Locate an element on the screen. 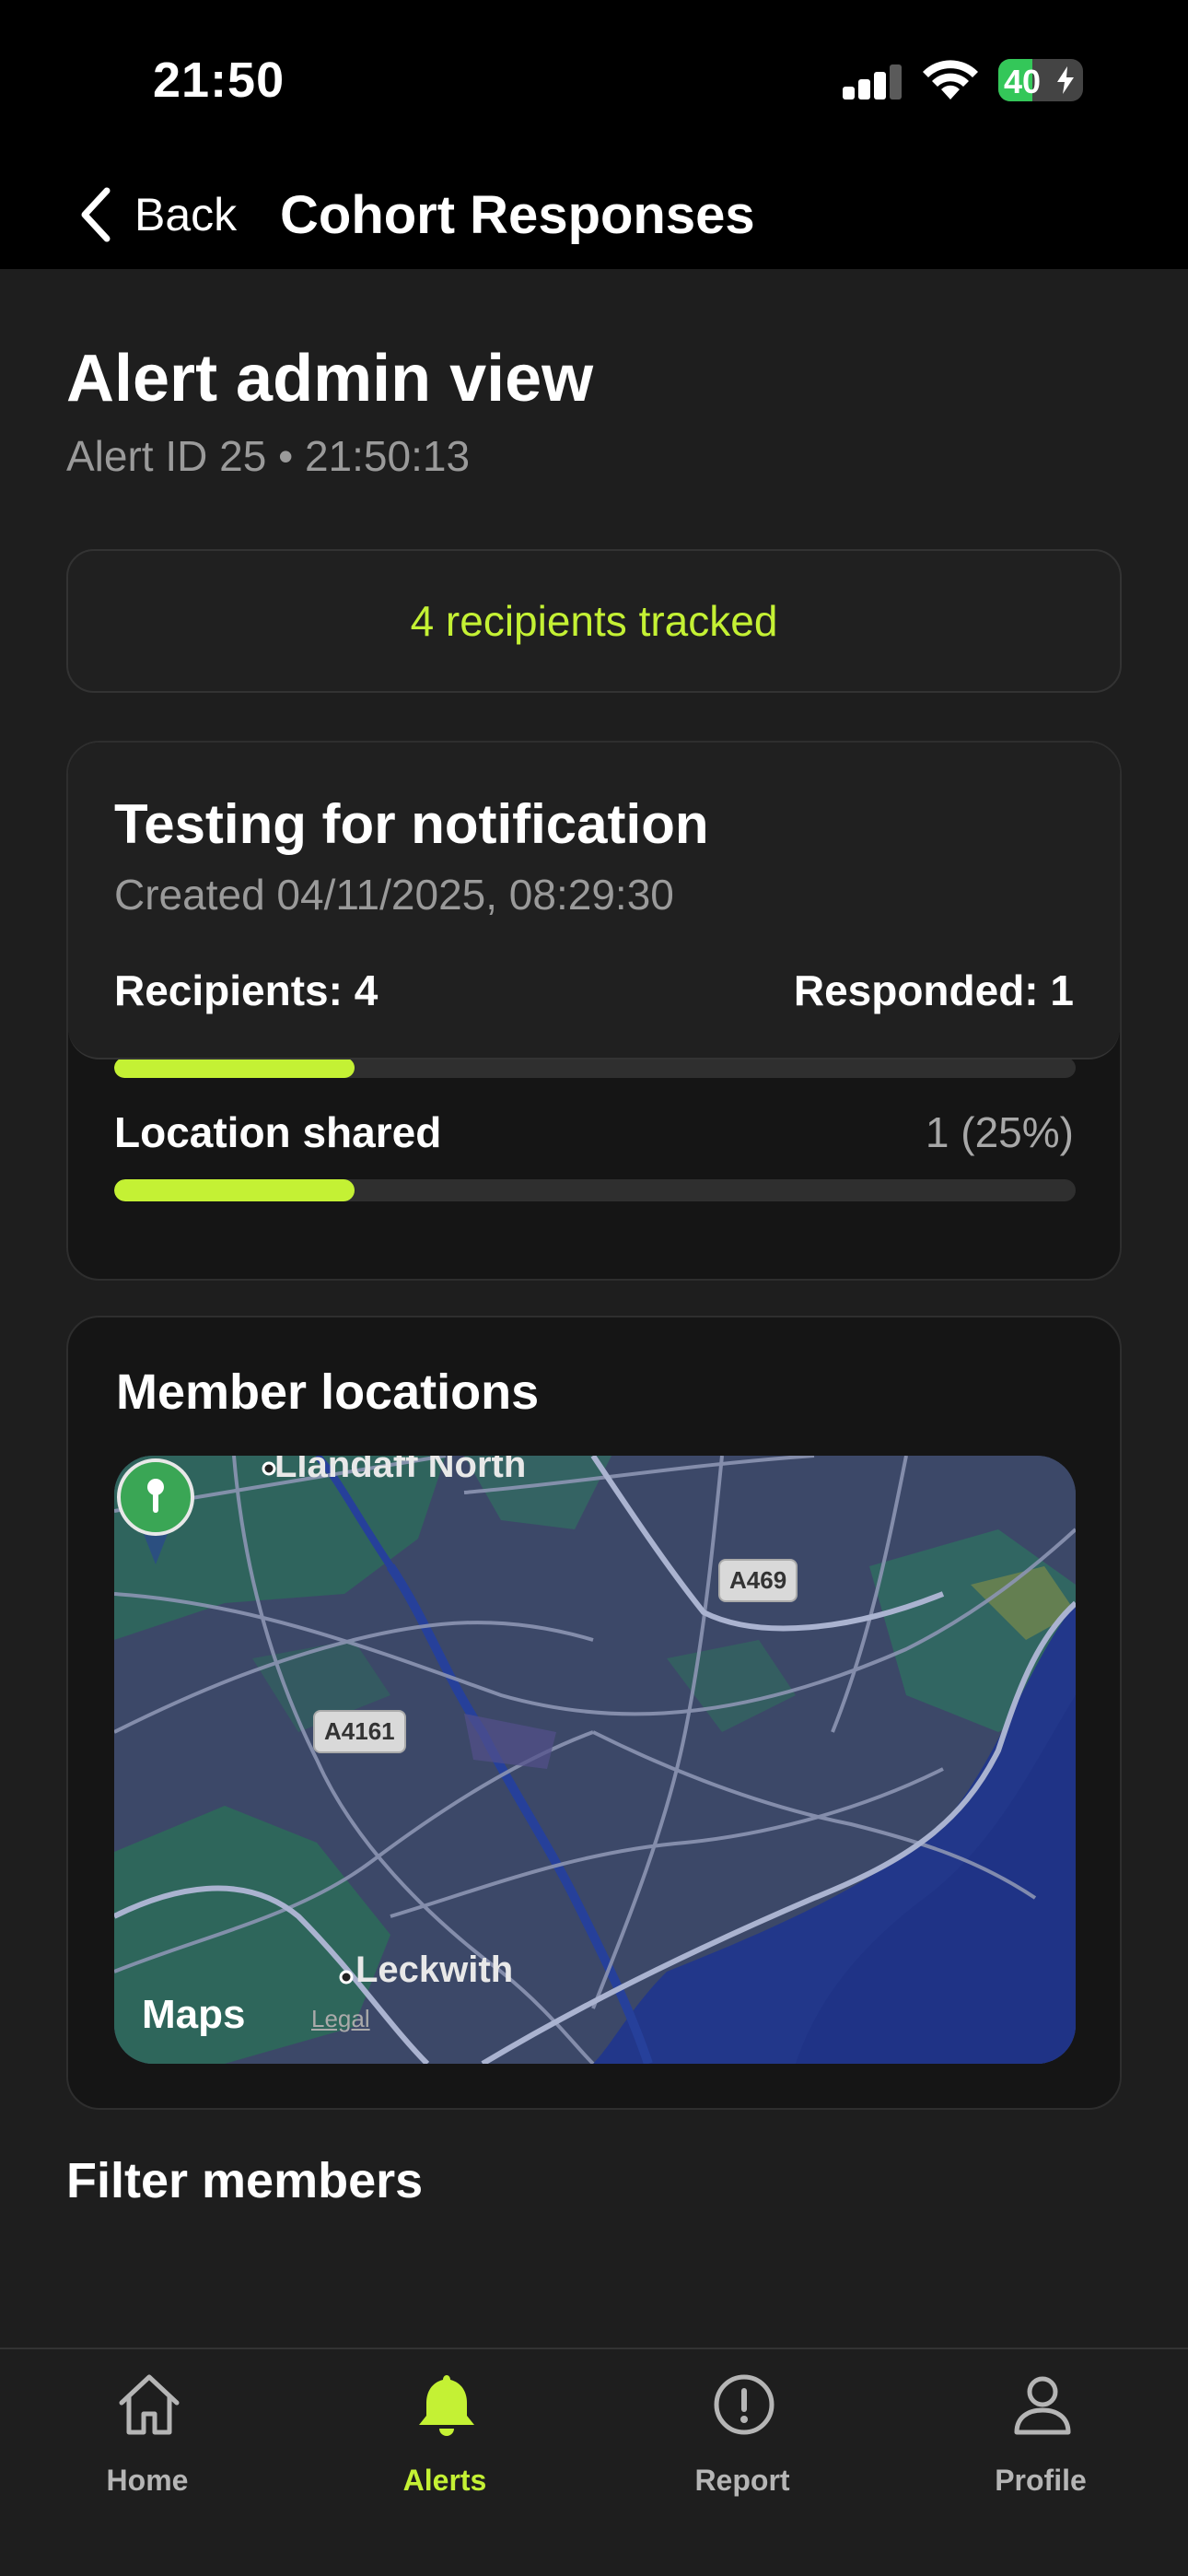 Image resolution: width=1188 pixels, height=2576 pixels. map-label-bottom: Leckwith is located at coordinates (434, 1970).